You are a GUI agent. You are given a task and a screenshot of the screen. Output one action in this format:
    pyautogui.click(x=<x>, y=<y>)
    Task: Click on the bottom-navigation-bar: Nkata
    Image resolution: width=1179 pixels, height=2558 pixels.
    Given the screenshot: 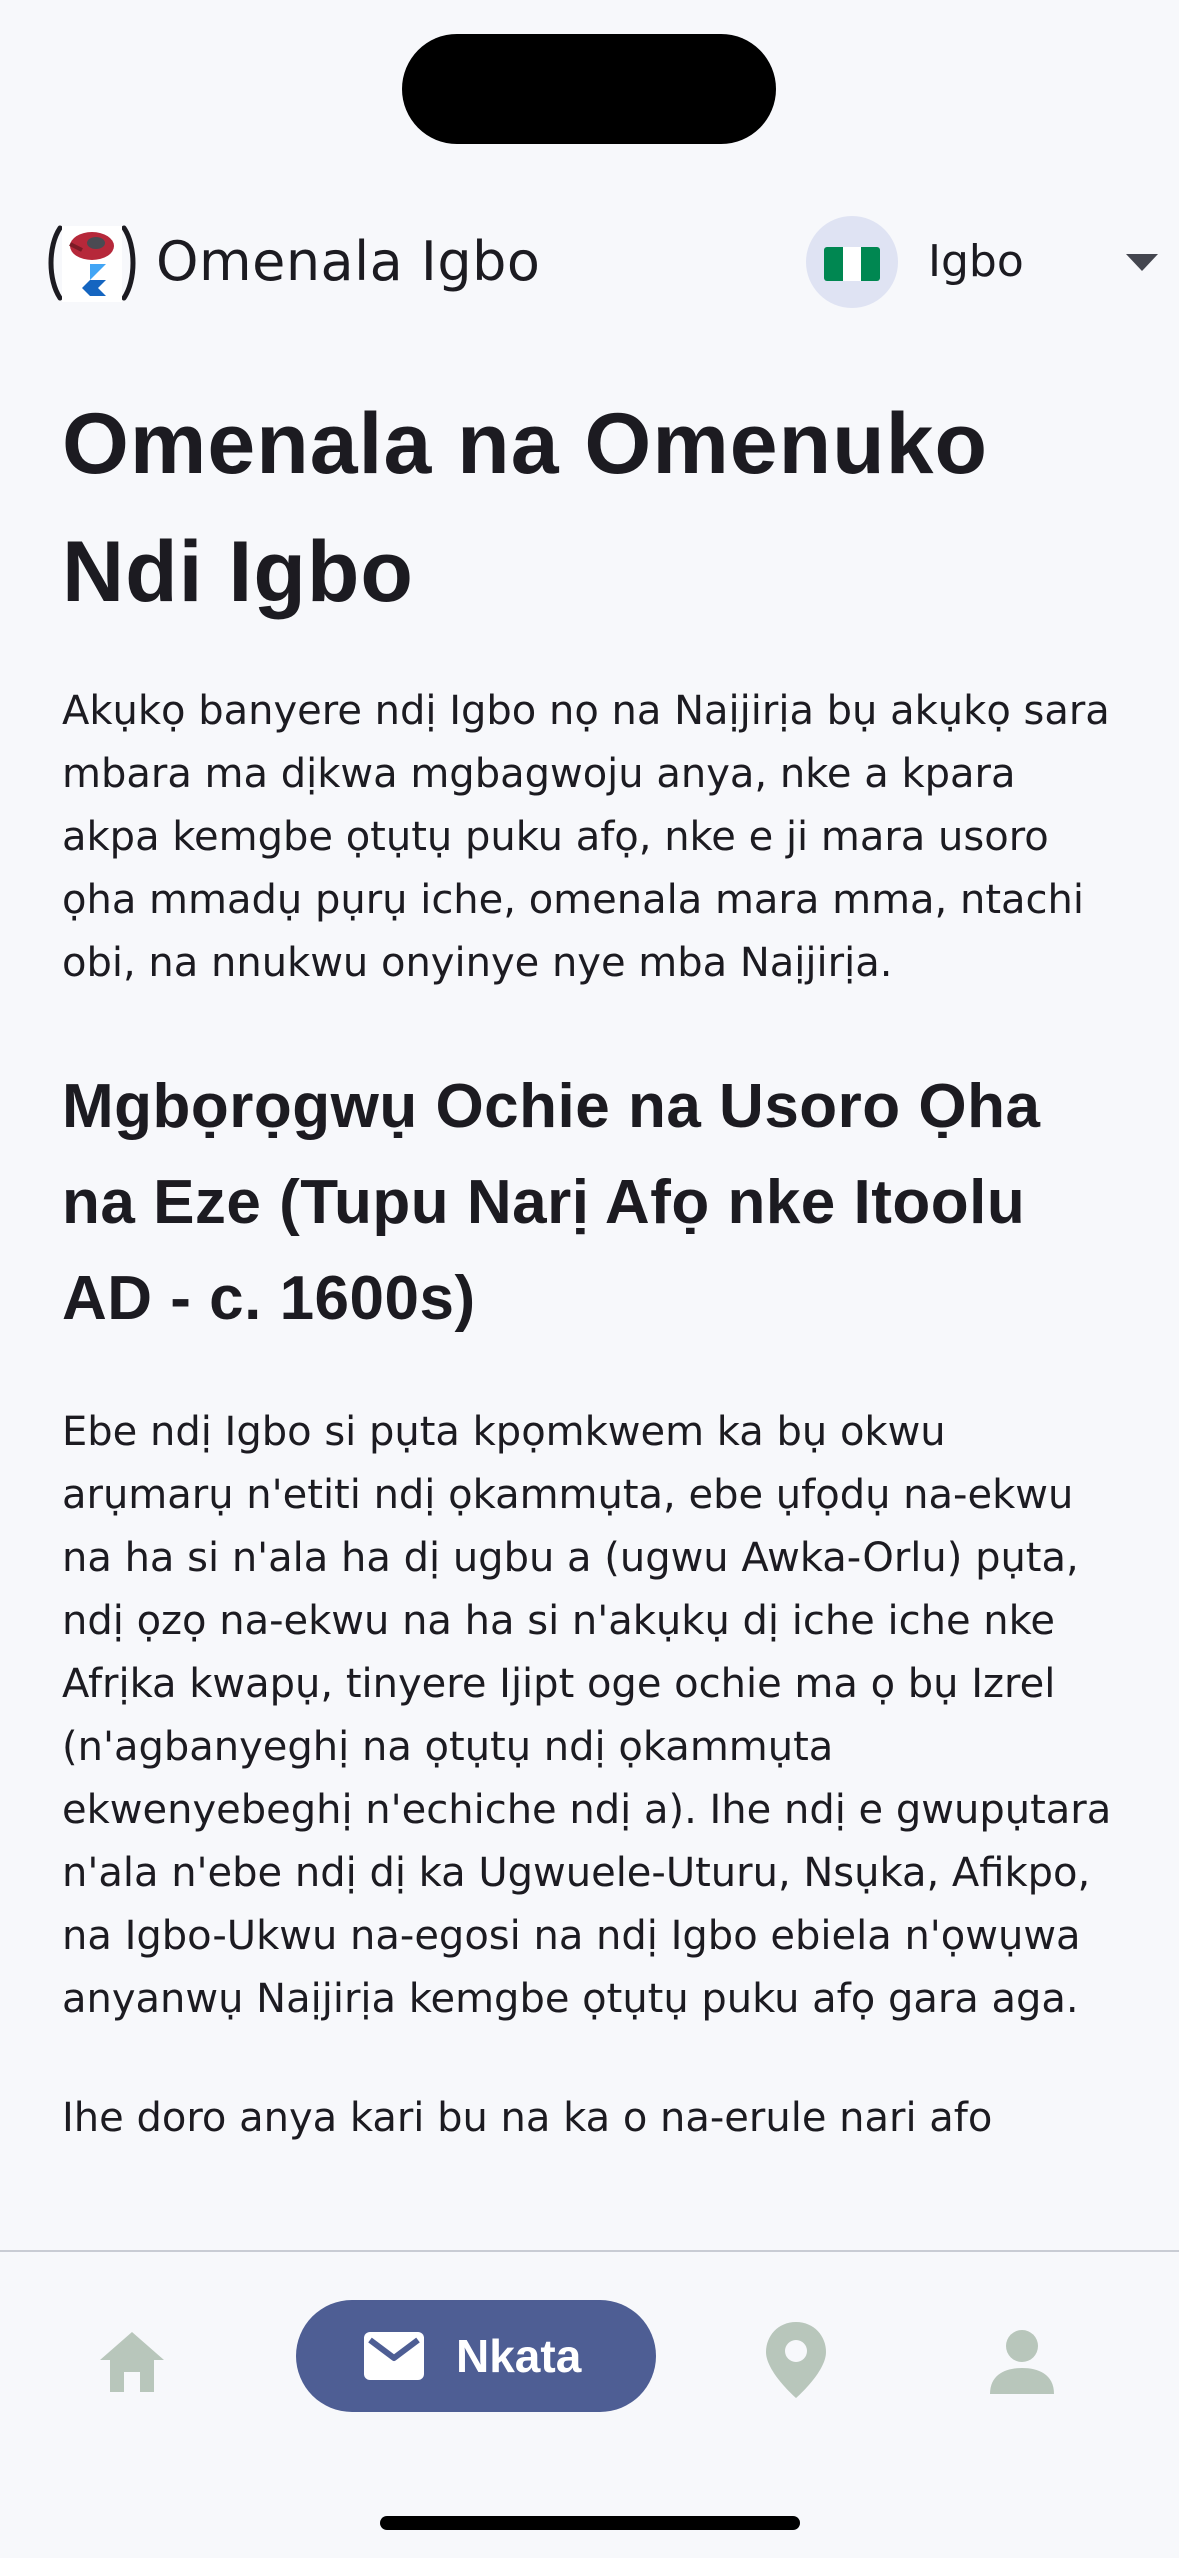 What is the action you would take?
    pyautogui.click(x=589, y=2404)
    